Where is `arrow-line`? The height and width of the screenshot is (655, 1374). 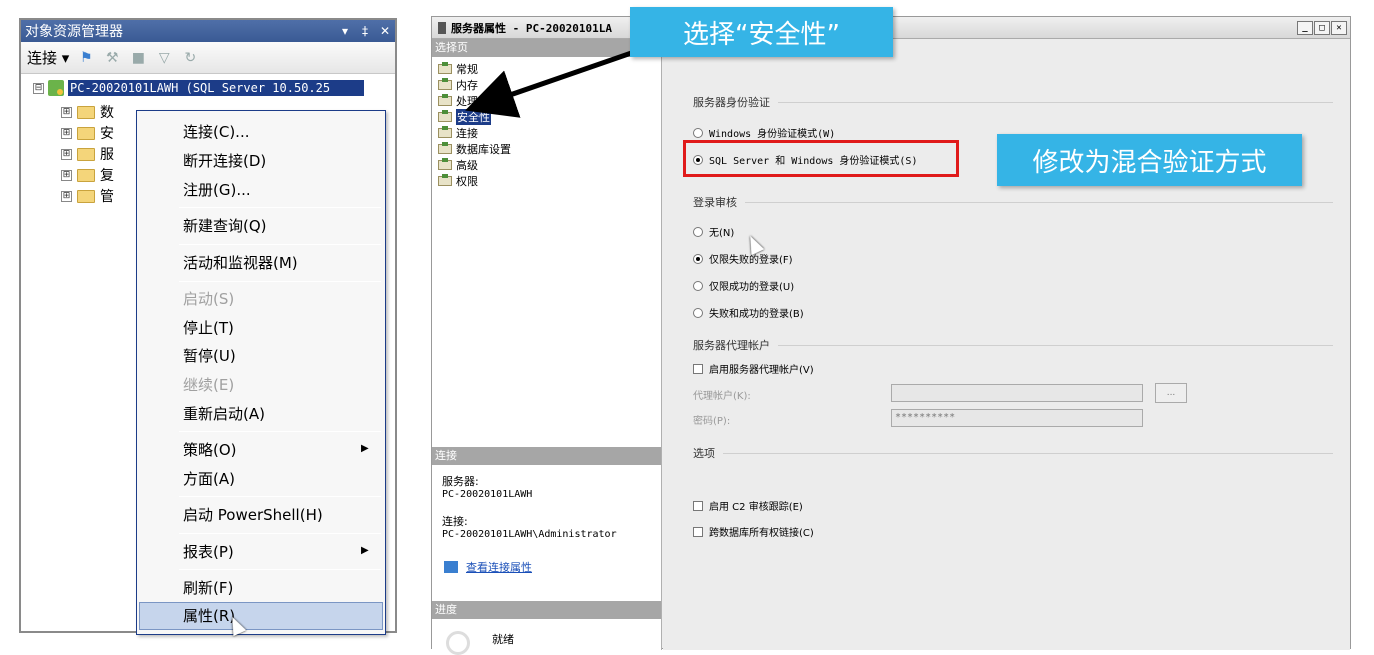 arrow-line is located at coordinates (553, 82).